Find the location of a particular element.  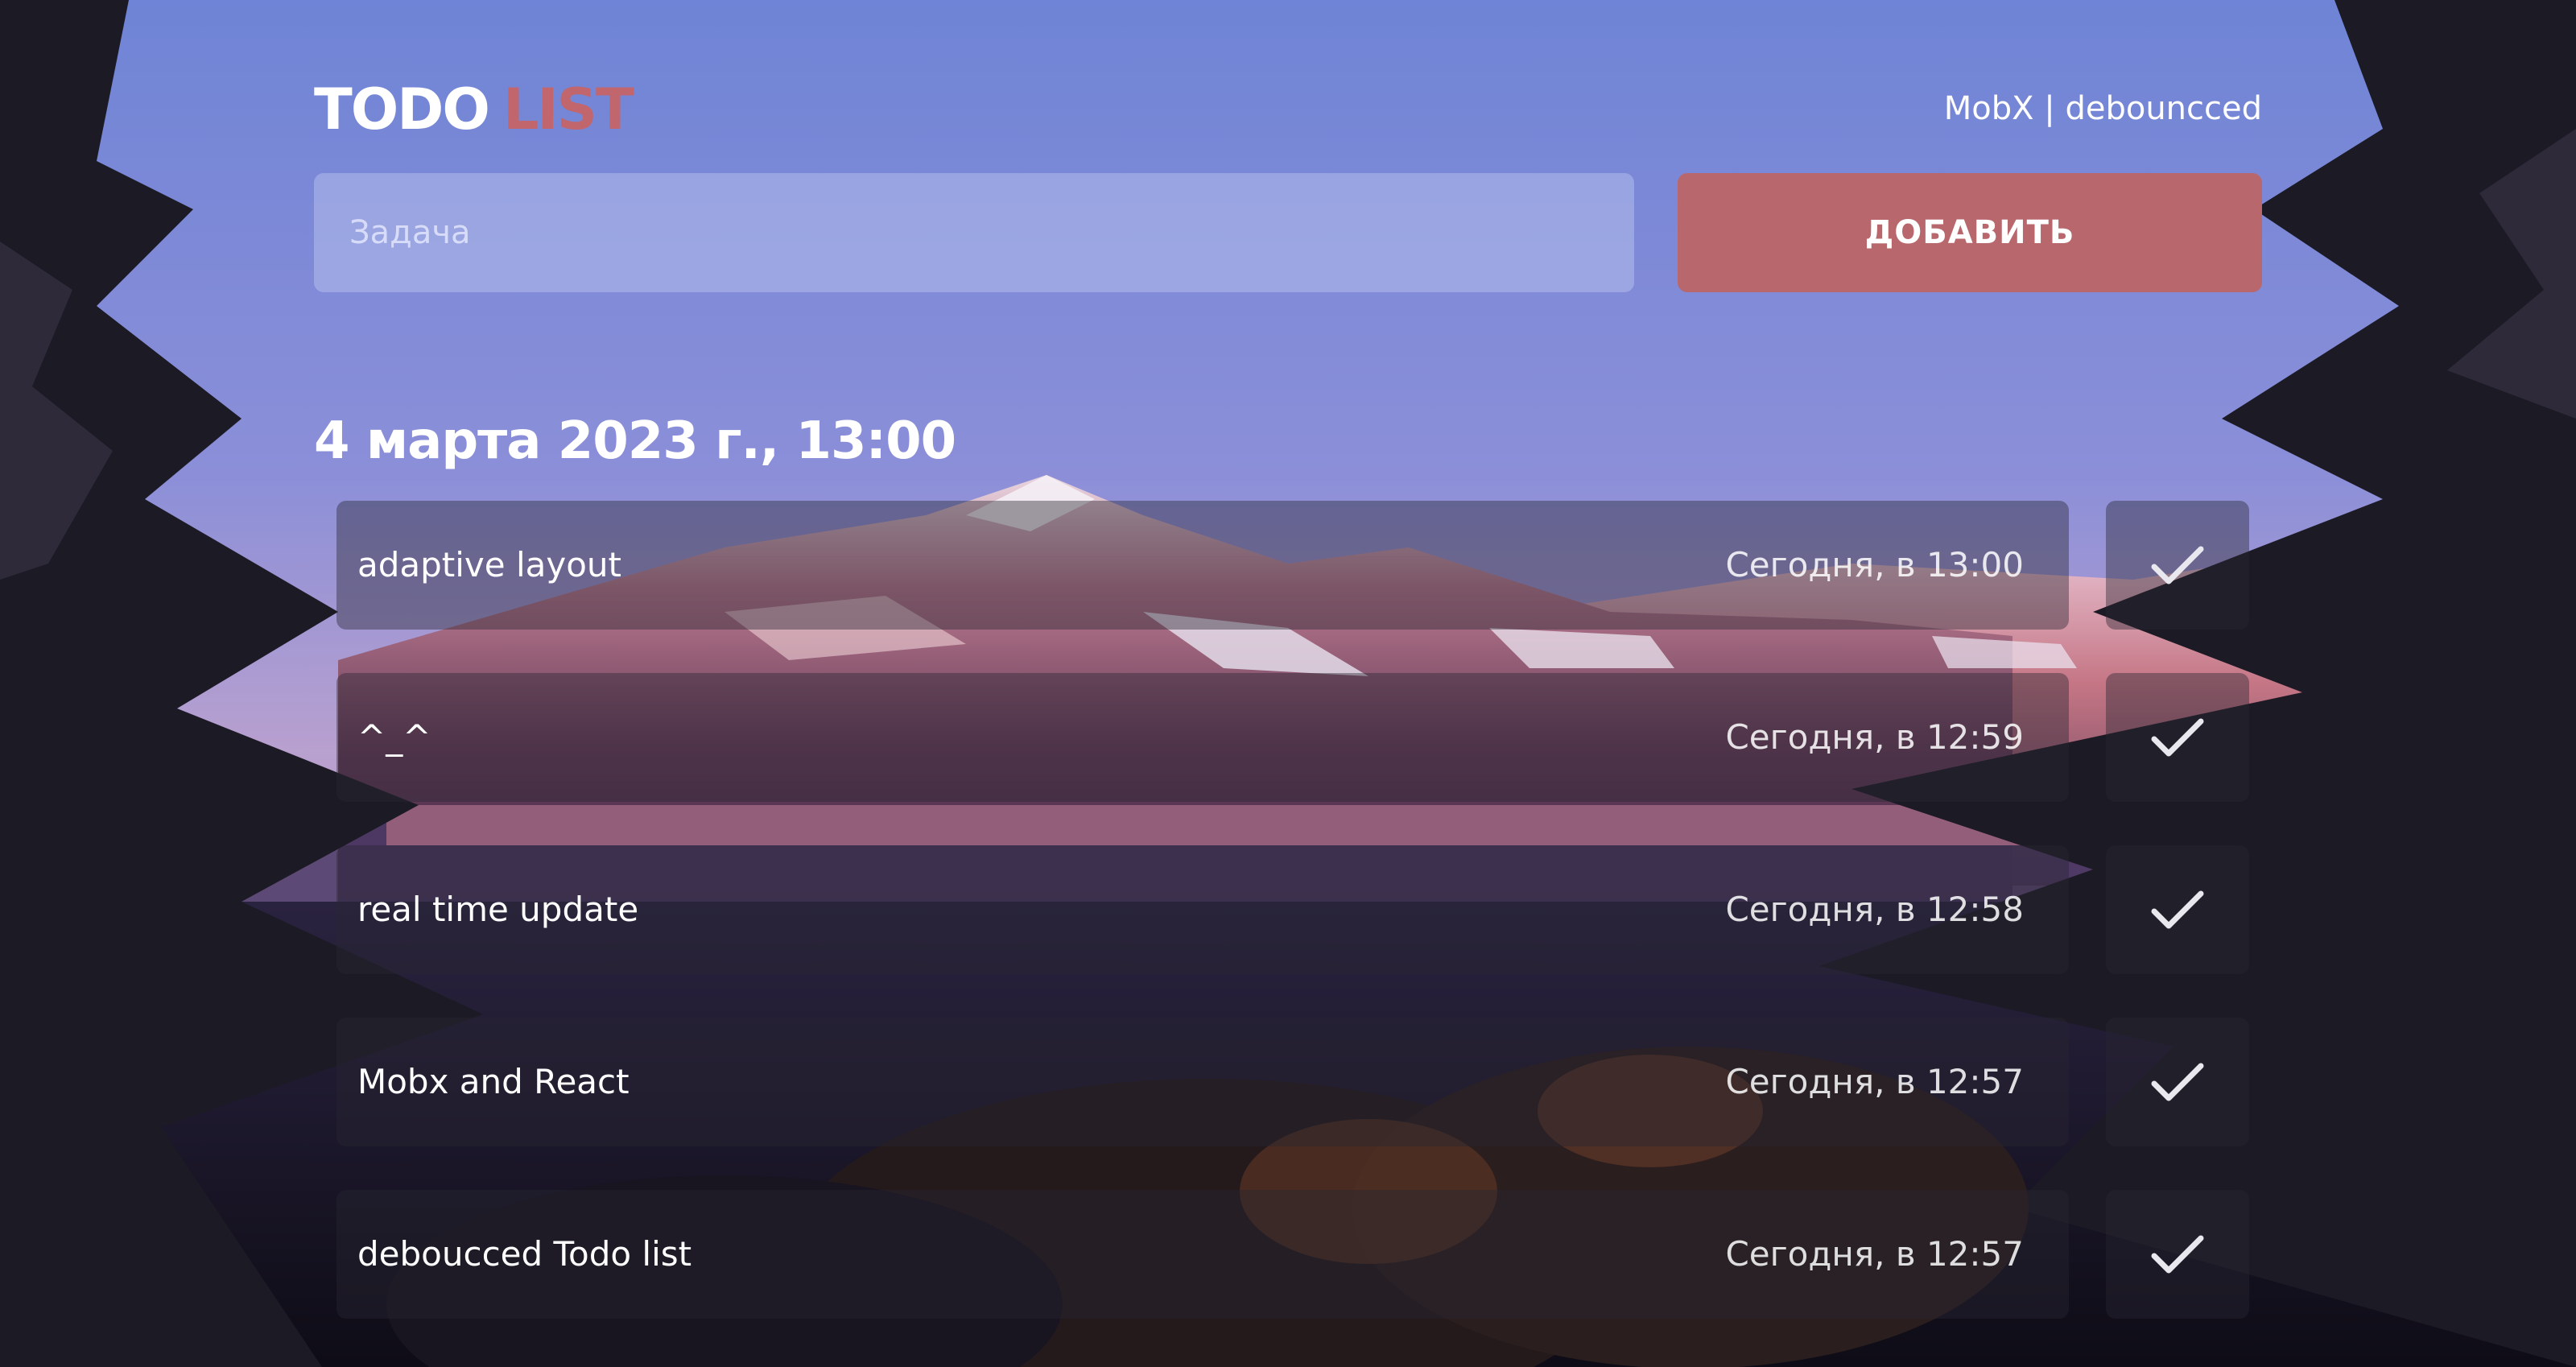

todo-title: deboucced Todo list is located at coordinates (524, 1254).